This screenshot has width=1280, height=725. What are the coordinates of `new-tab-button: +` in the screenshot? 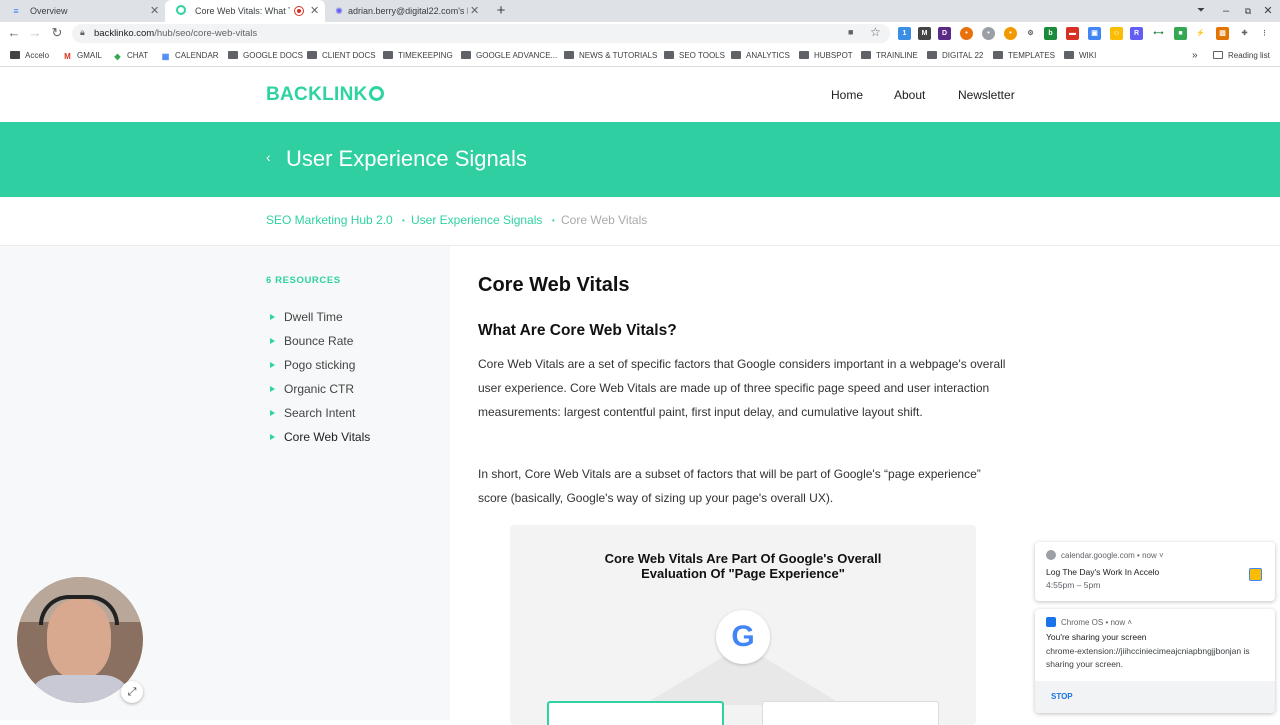 It's located at (501, 11).